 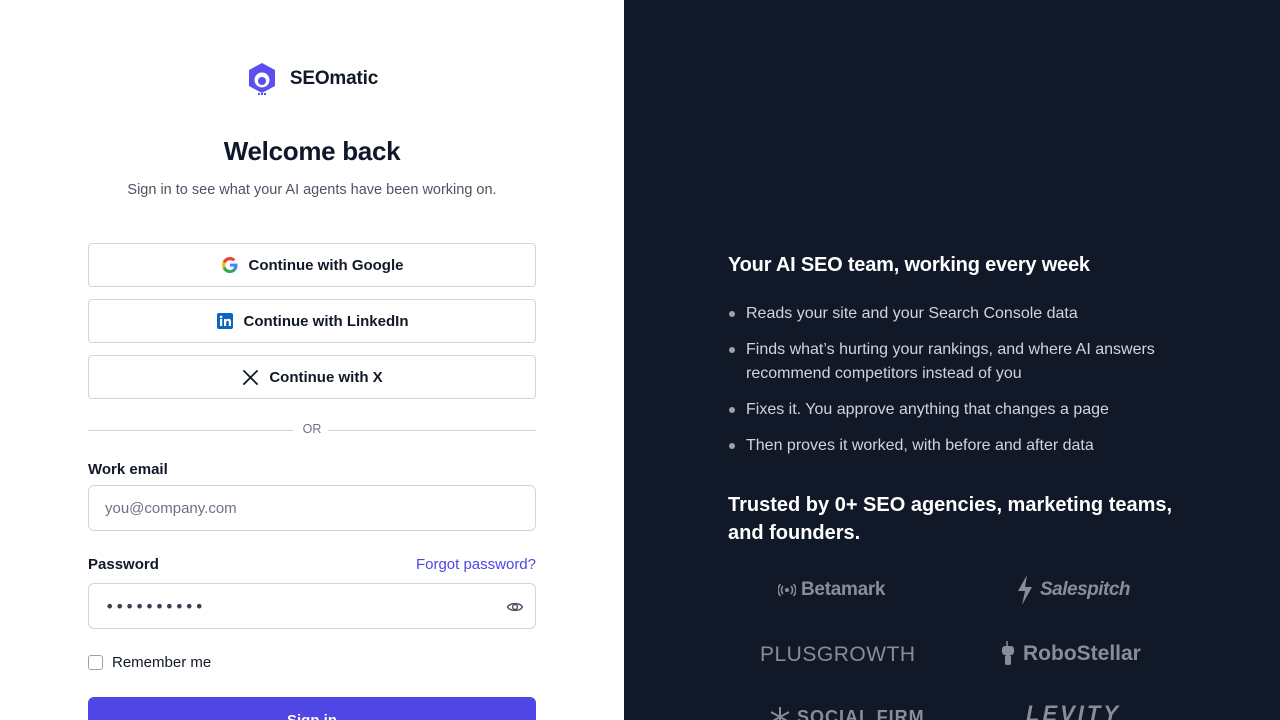 What do you see at coordinates (476, 564) in the screenshot?
I see `forgot-password-link: Forgot password?` at bounding box center [476, 564].